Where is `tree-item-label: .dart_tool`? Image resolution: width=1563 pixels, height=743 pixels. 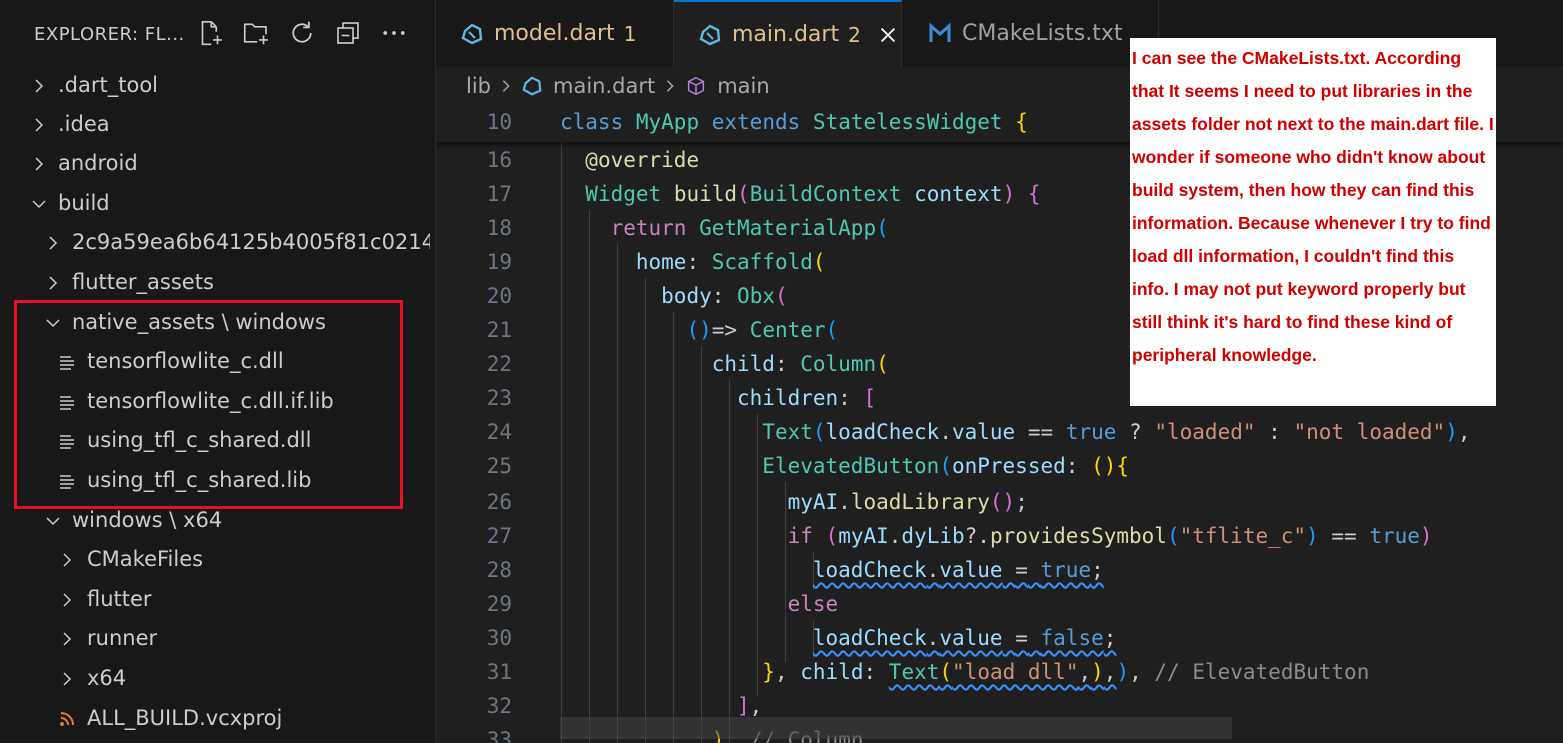
tree-item-label: .dart_tool is located at coordinates (108, 85).